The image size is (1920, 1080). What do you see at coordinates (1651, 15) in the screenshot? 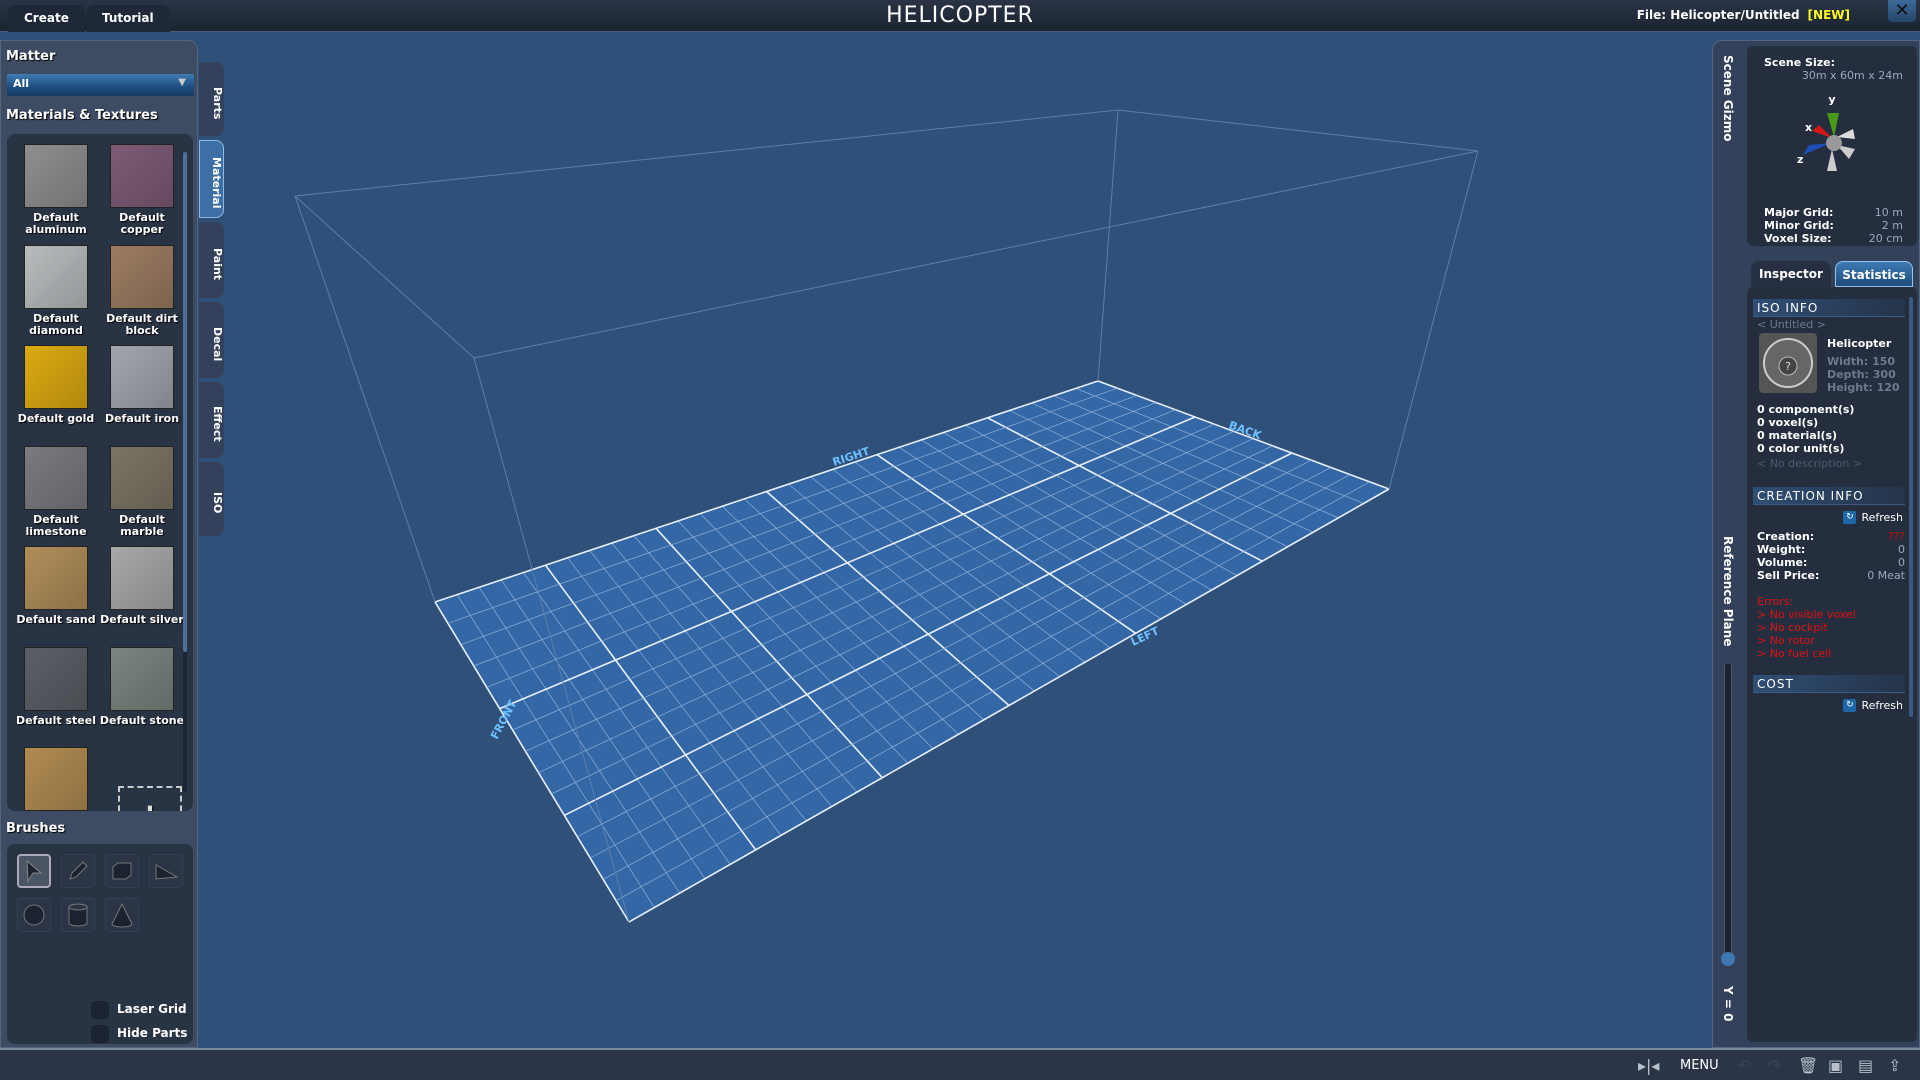
I see `file-label: File:` at bounding box center [1651, 15].